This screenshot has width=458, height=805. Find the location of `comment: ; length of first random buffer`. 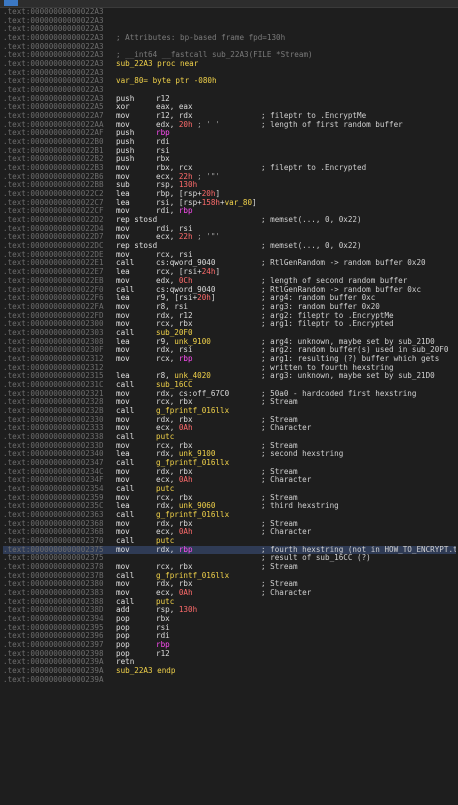

comment: ; length of first random buffer is located at coordinates (332, 124).